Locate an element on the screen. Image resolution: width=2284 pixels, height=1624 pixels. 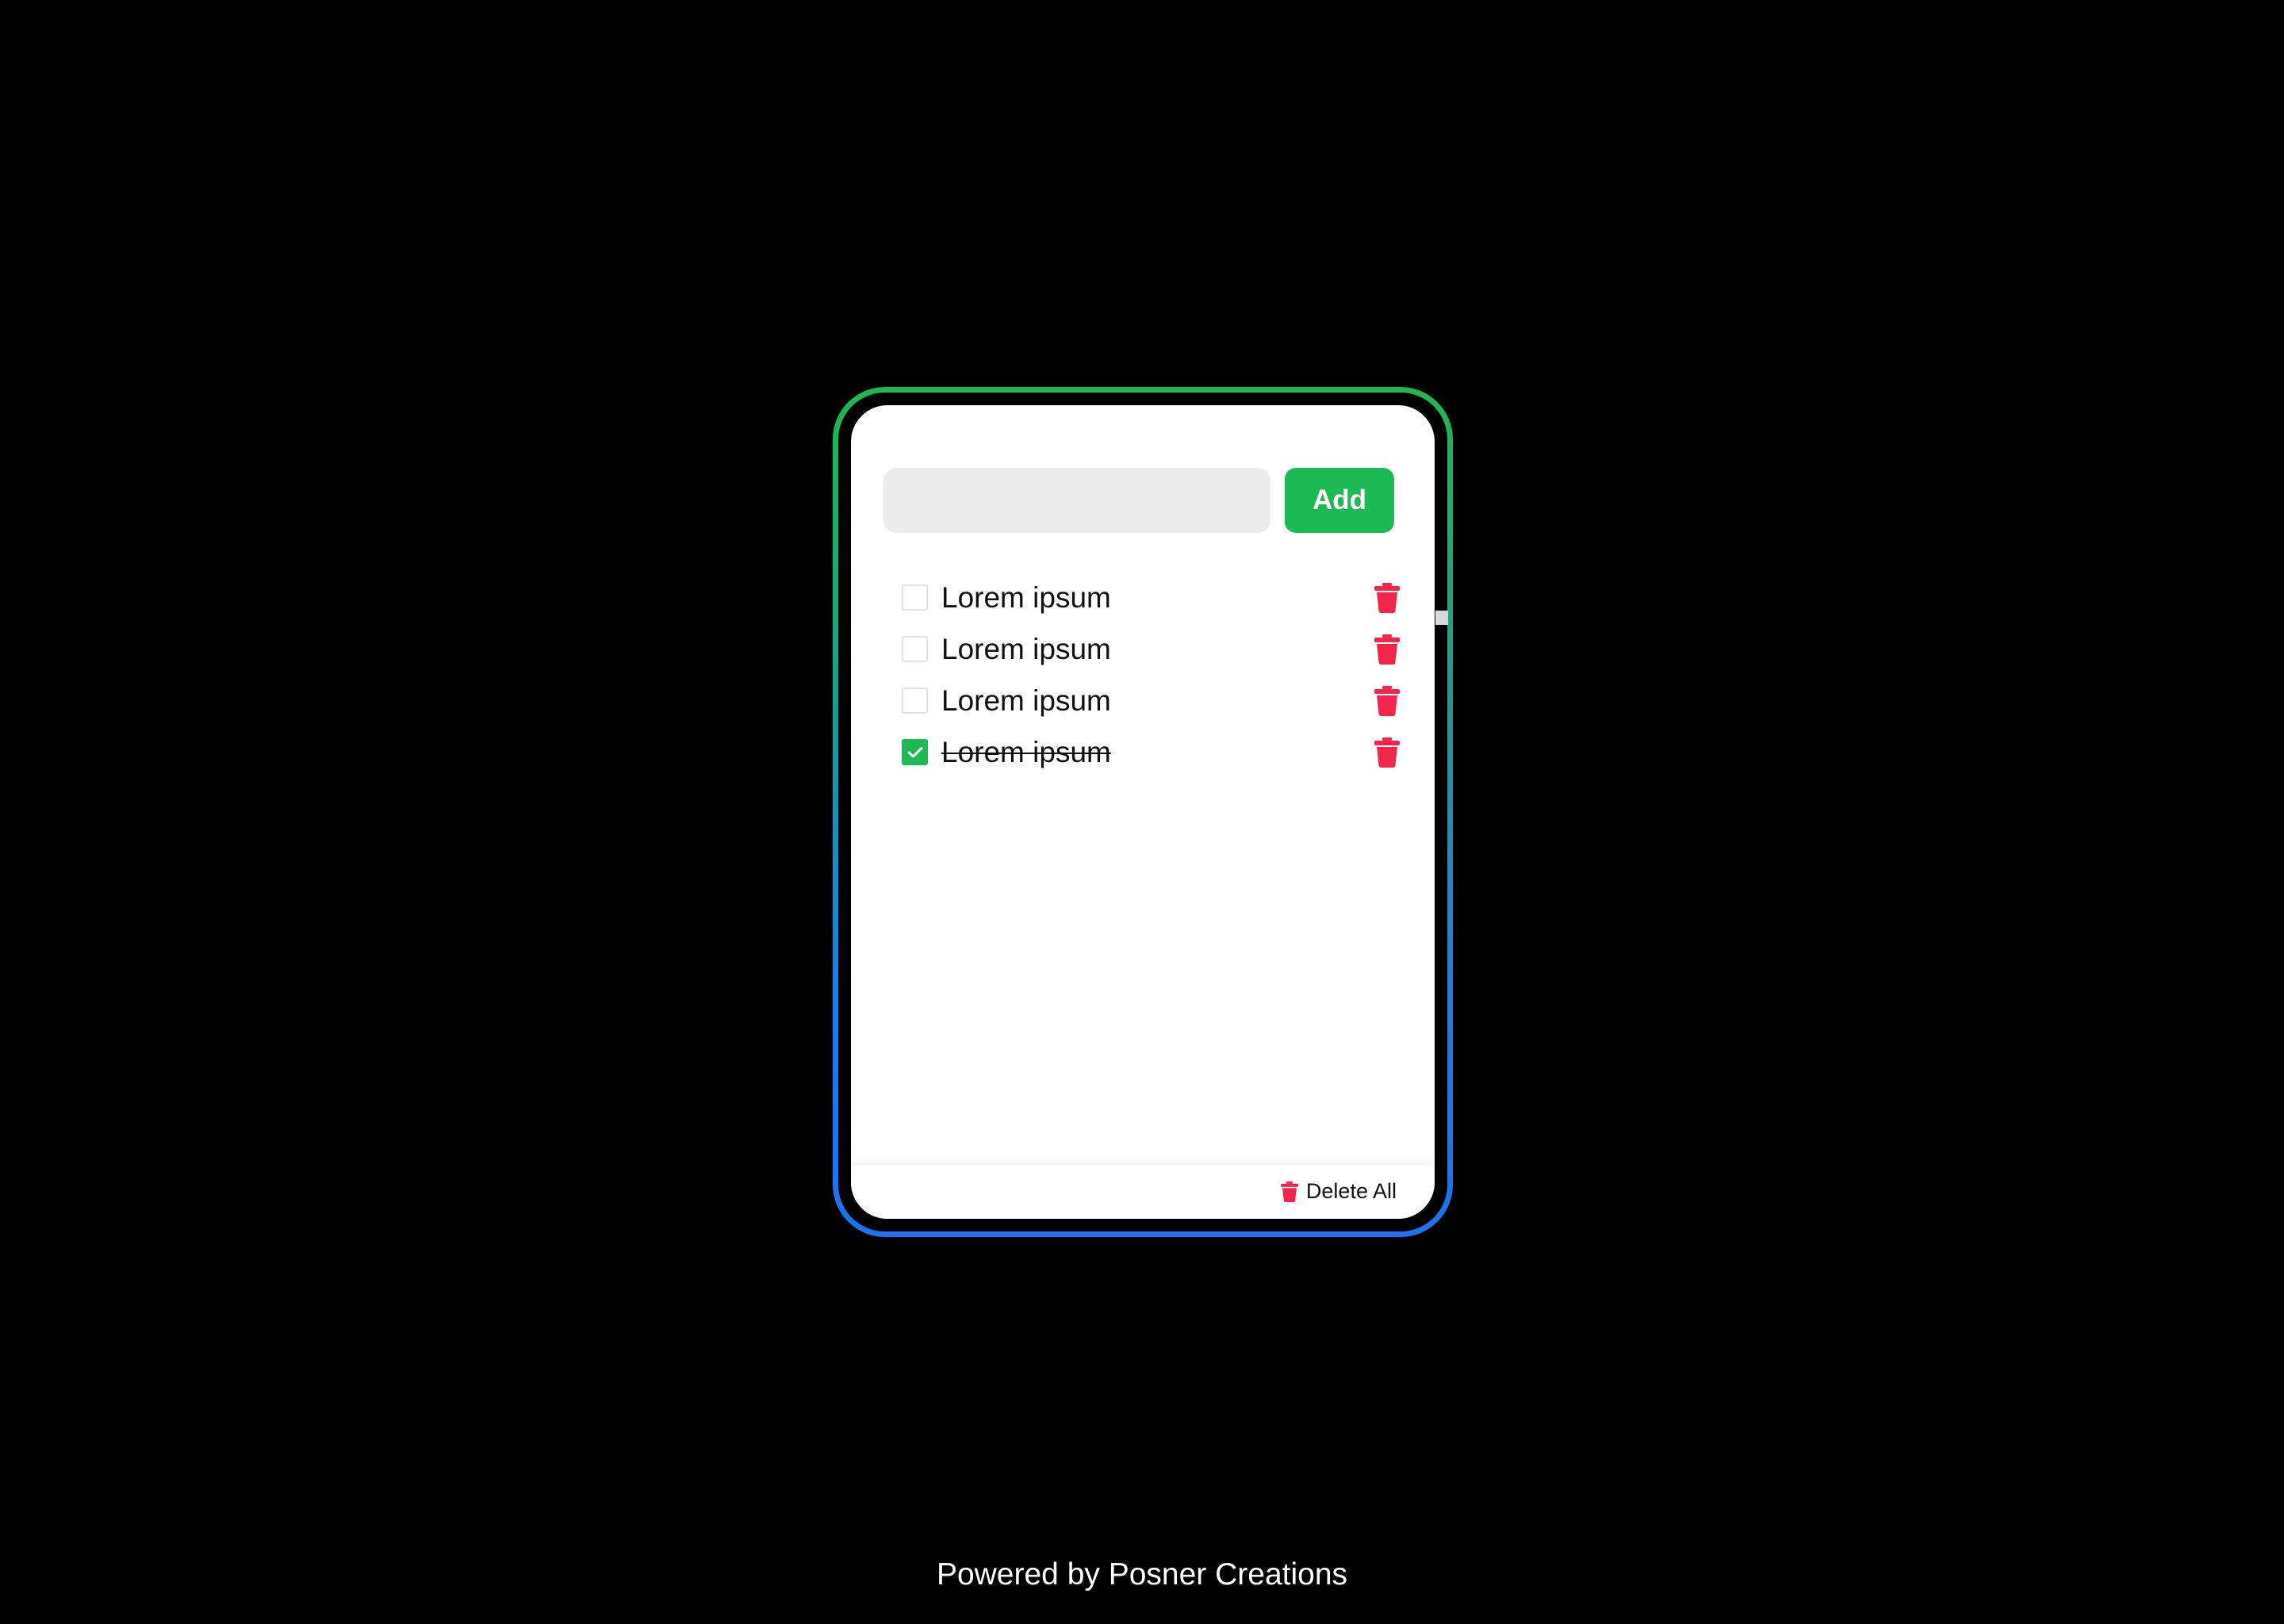
item-label-completed: Lorem ipsum is located at coordinates (1026, 751).